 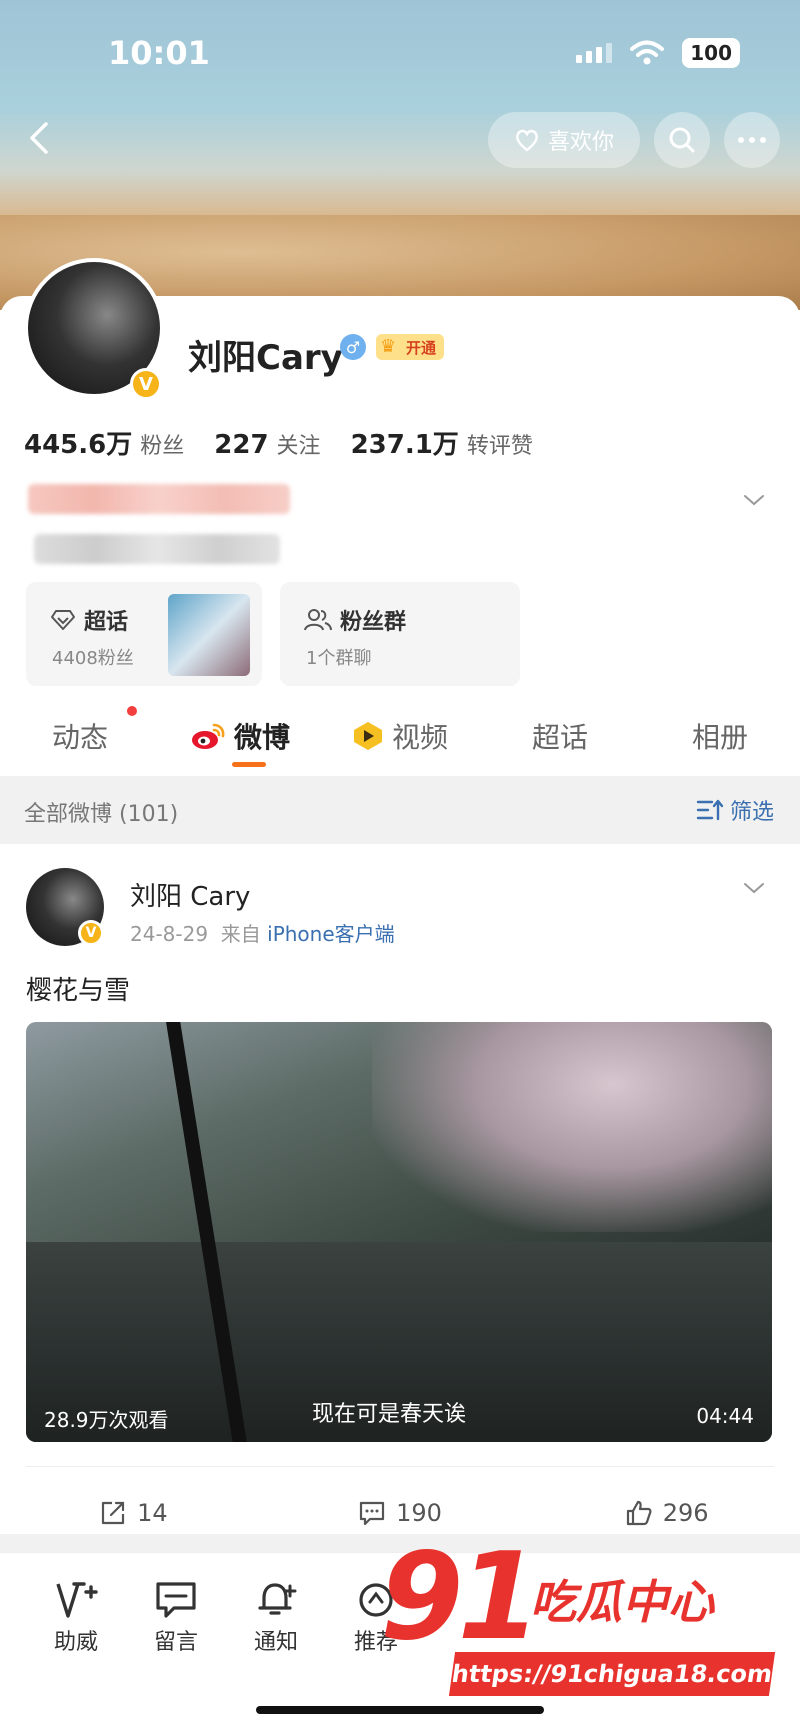 What do you see at coordinates (159, 53) in the screenshot?
I see `status-time: 10:01` at bounding box center [159, 53].